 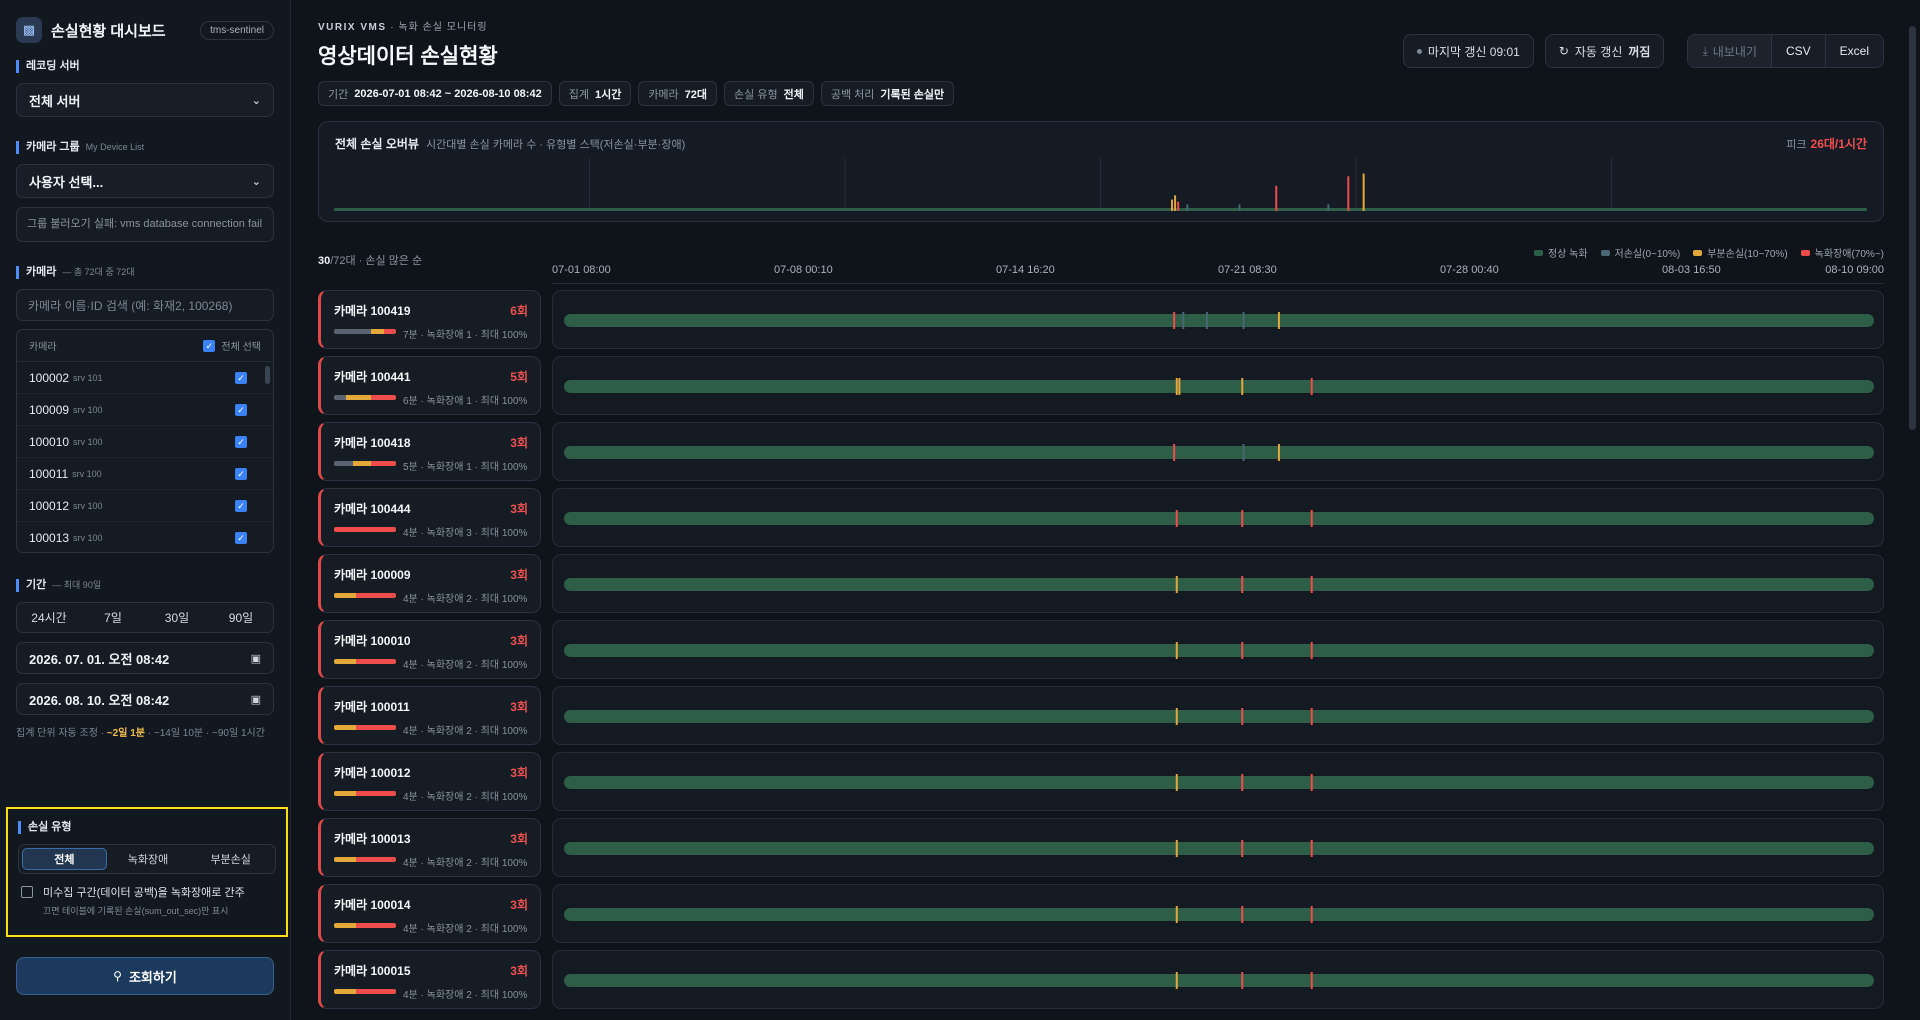 What do you see at coordinates (267, 375) in the screenshot?
I see `camera-list-scrollbar` at bounding box center [267, 375].